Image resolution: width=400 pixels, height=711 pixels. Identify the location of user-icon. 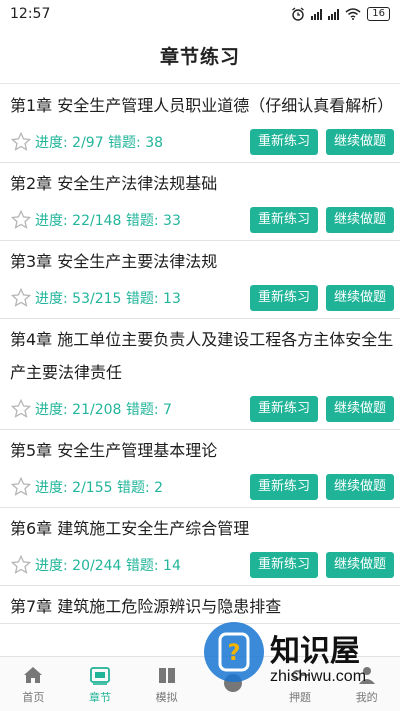
(366, 675).